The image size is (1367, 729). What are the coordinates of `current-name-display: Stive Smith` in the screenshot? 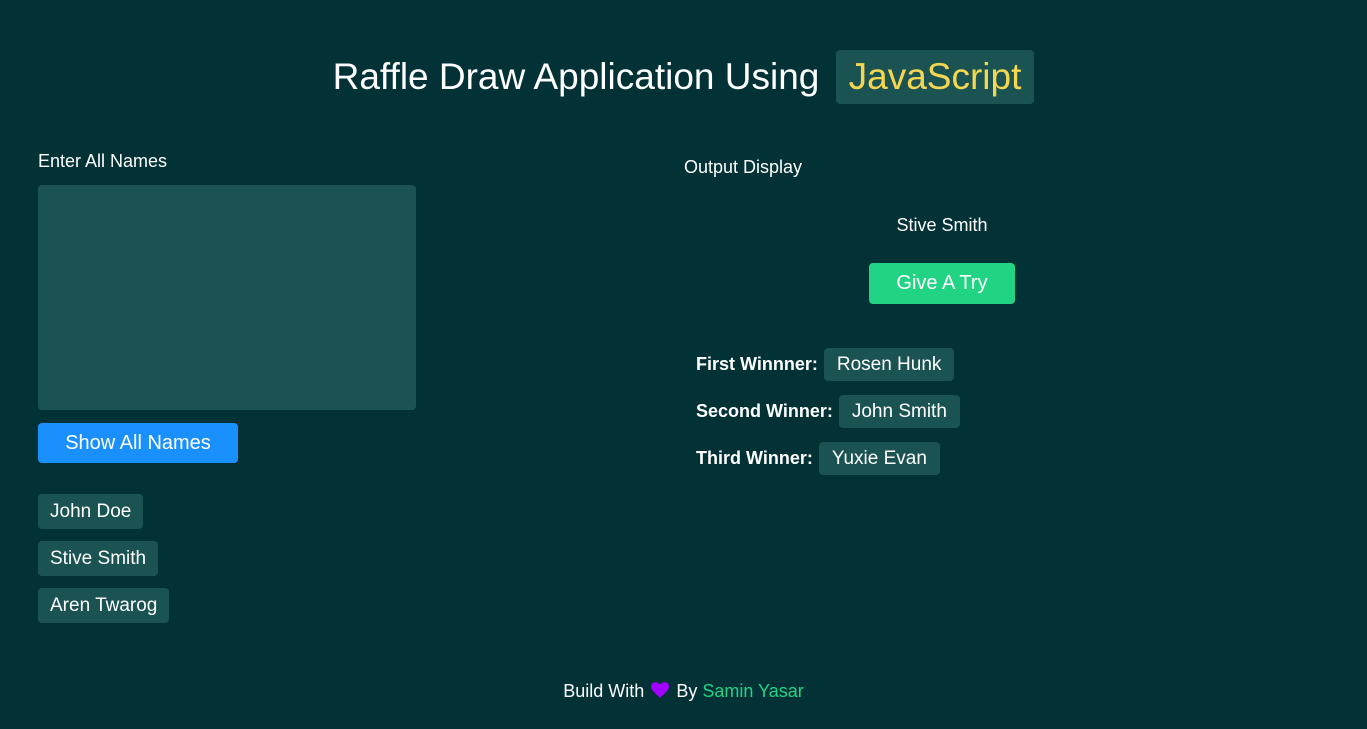 It's located at (942, 225).